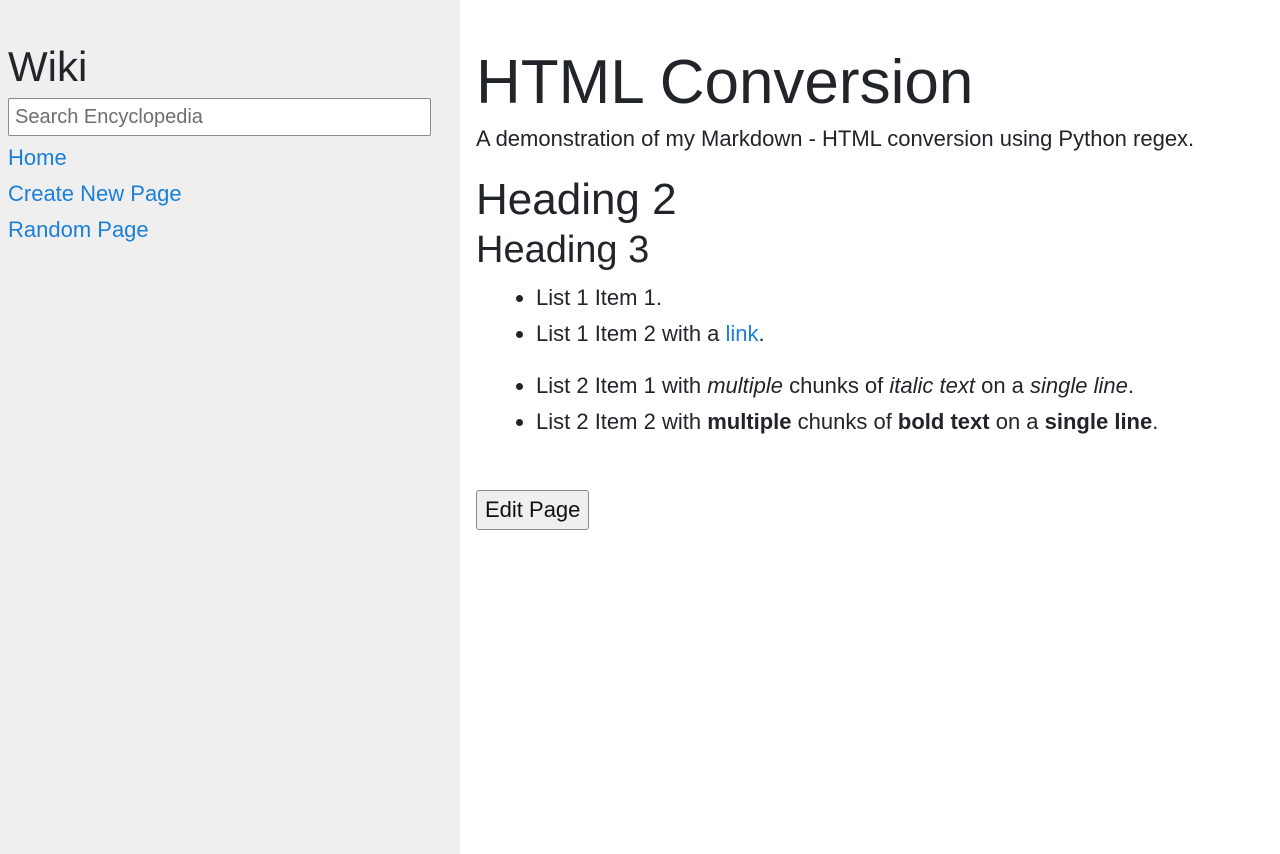 The height and width of the screenshot is (854, 1280). Describe the element at coordinates (576, 199) in the screenshot. I see `heading-2: Heading 2` at that location.